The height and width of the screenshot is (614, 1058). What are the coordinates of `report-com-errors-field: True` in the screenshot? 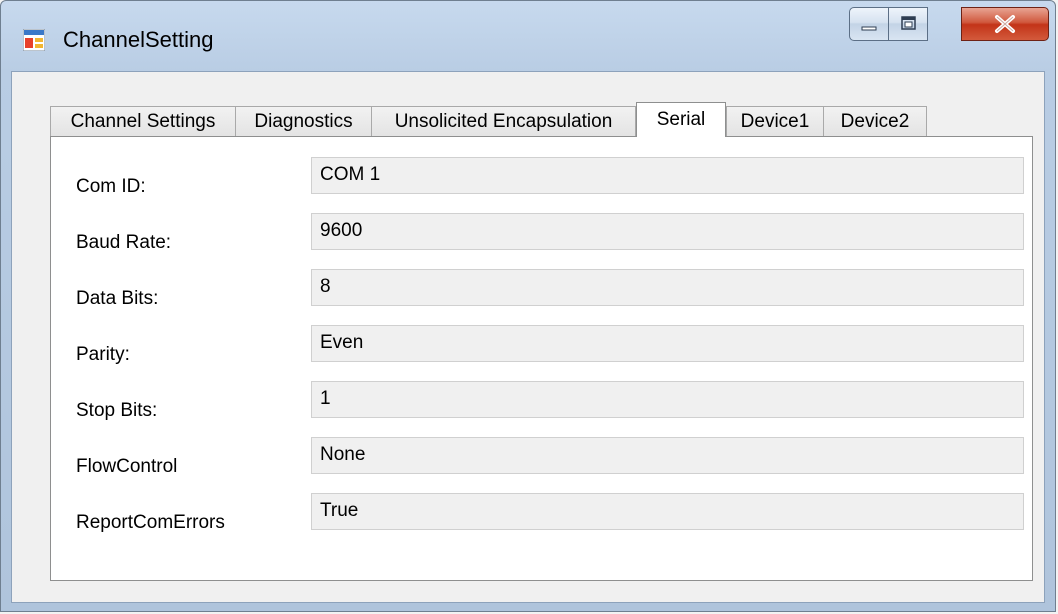 It's located at (667, 511).